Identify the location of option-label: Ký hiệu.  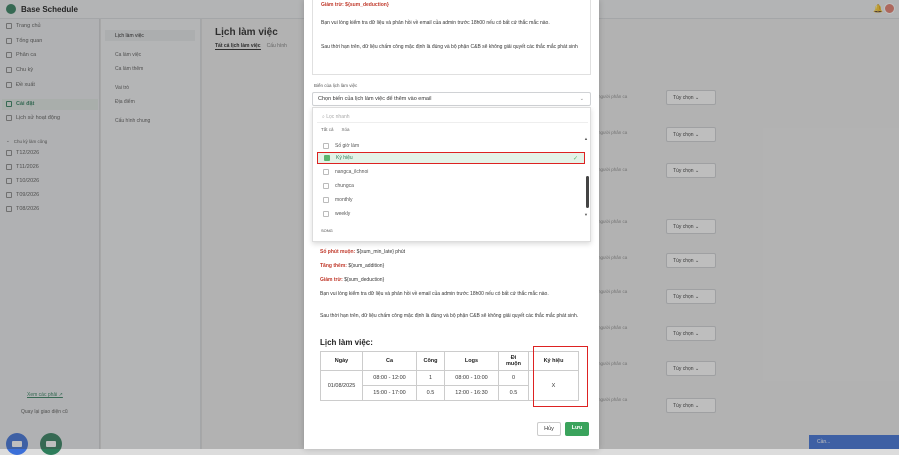
(344, 158).